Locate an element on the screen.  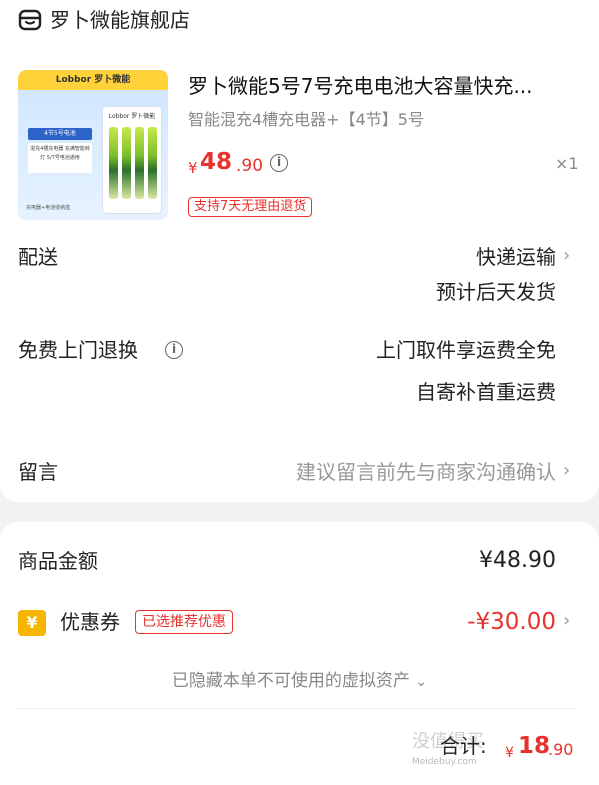
coupon-label: 优惠券 is located at coordinates (90, 622).